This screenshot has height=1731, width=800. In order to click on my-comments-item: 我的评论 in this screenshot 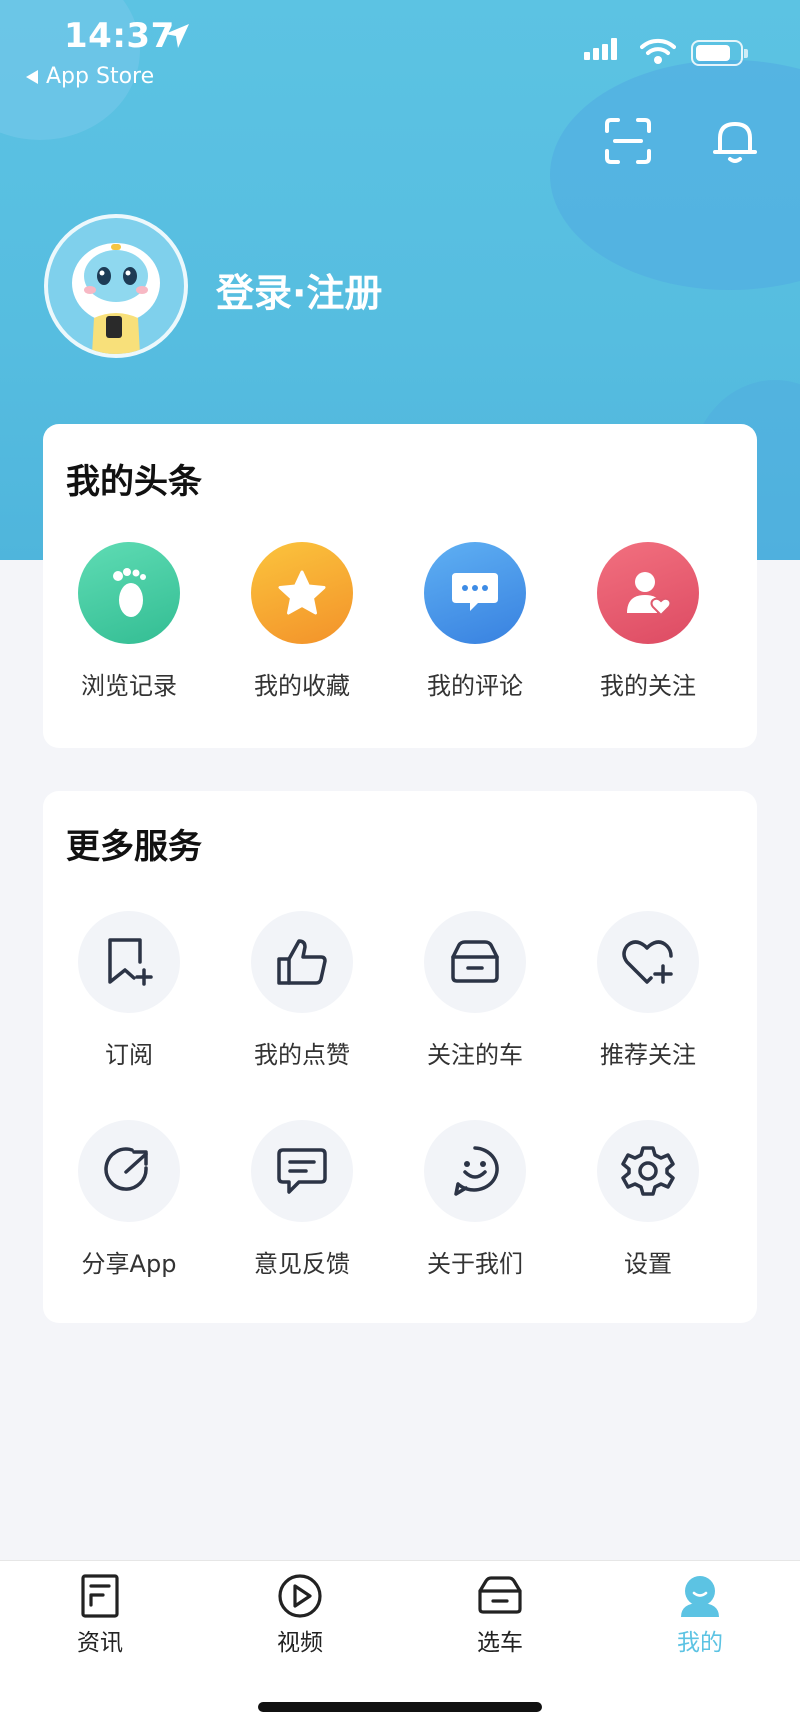, I will do `click(475, 621)`.